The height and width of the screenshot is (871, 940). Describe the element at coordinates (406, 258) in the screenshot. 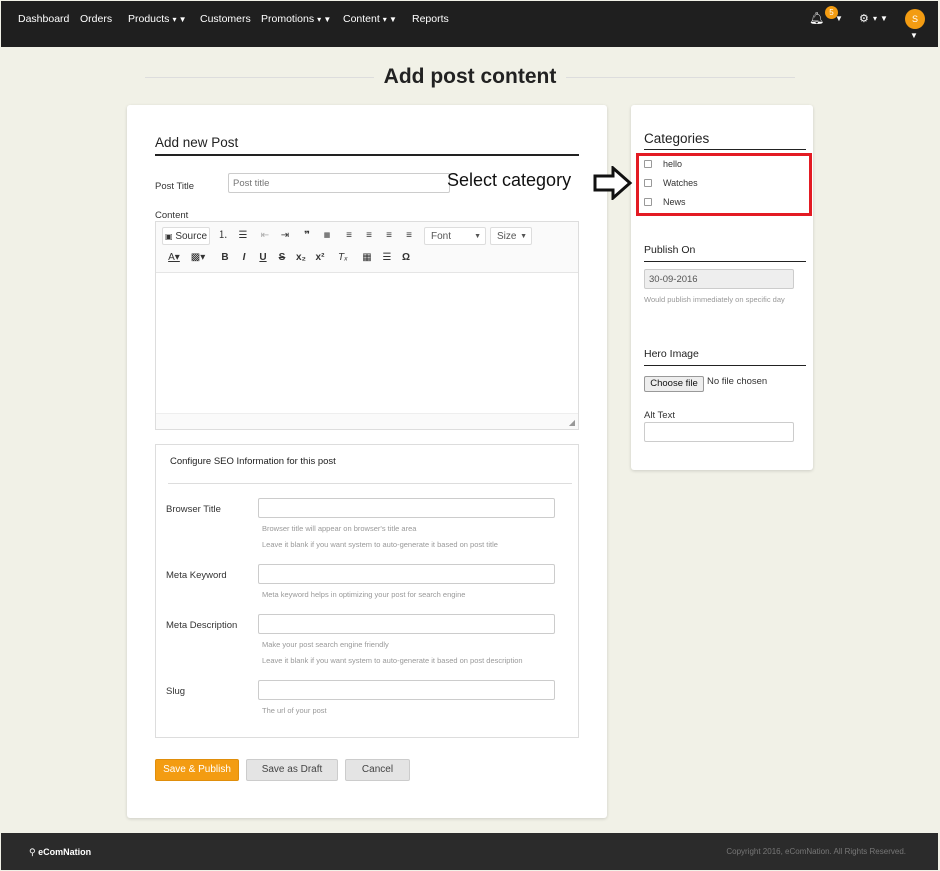

I see `special-char-icon: Ω` at that location.